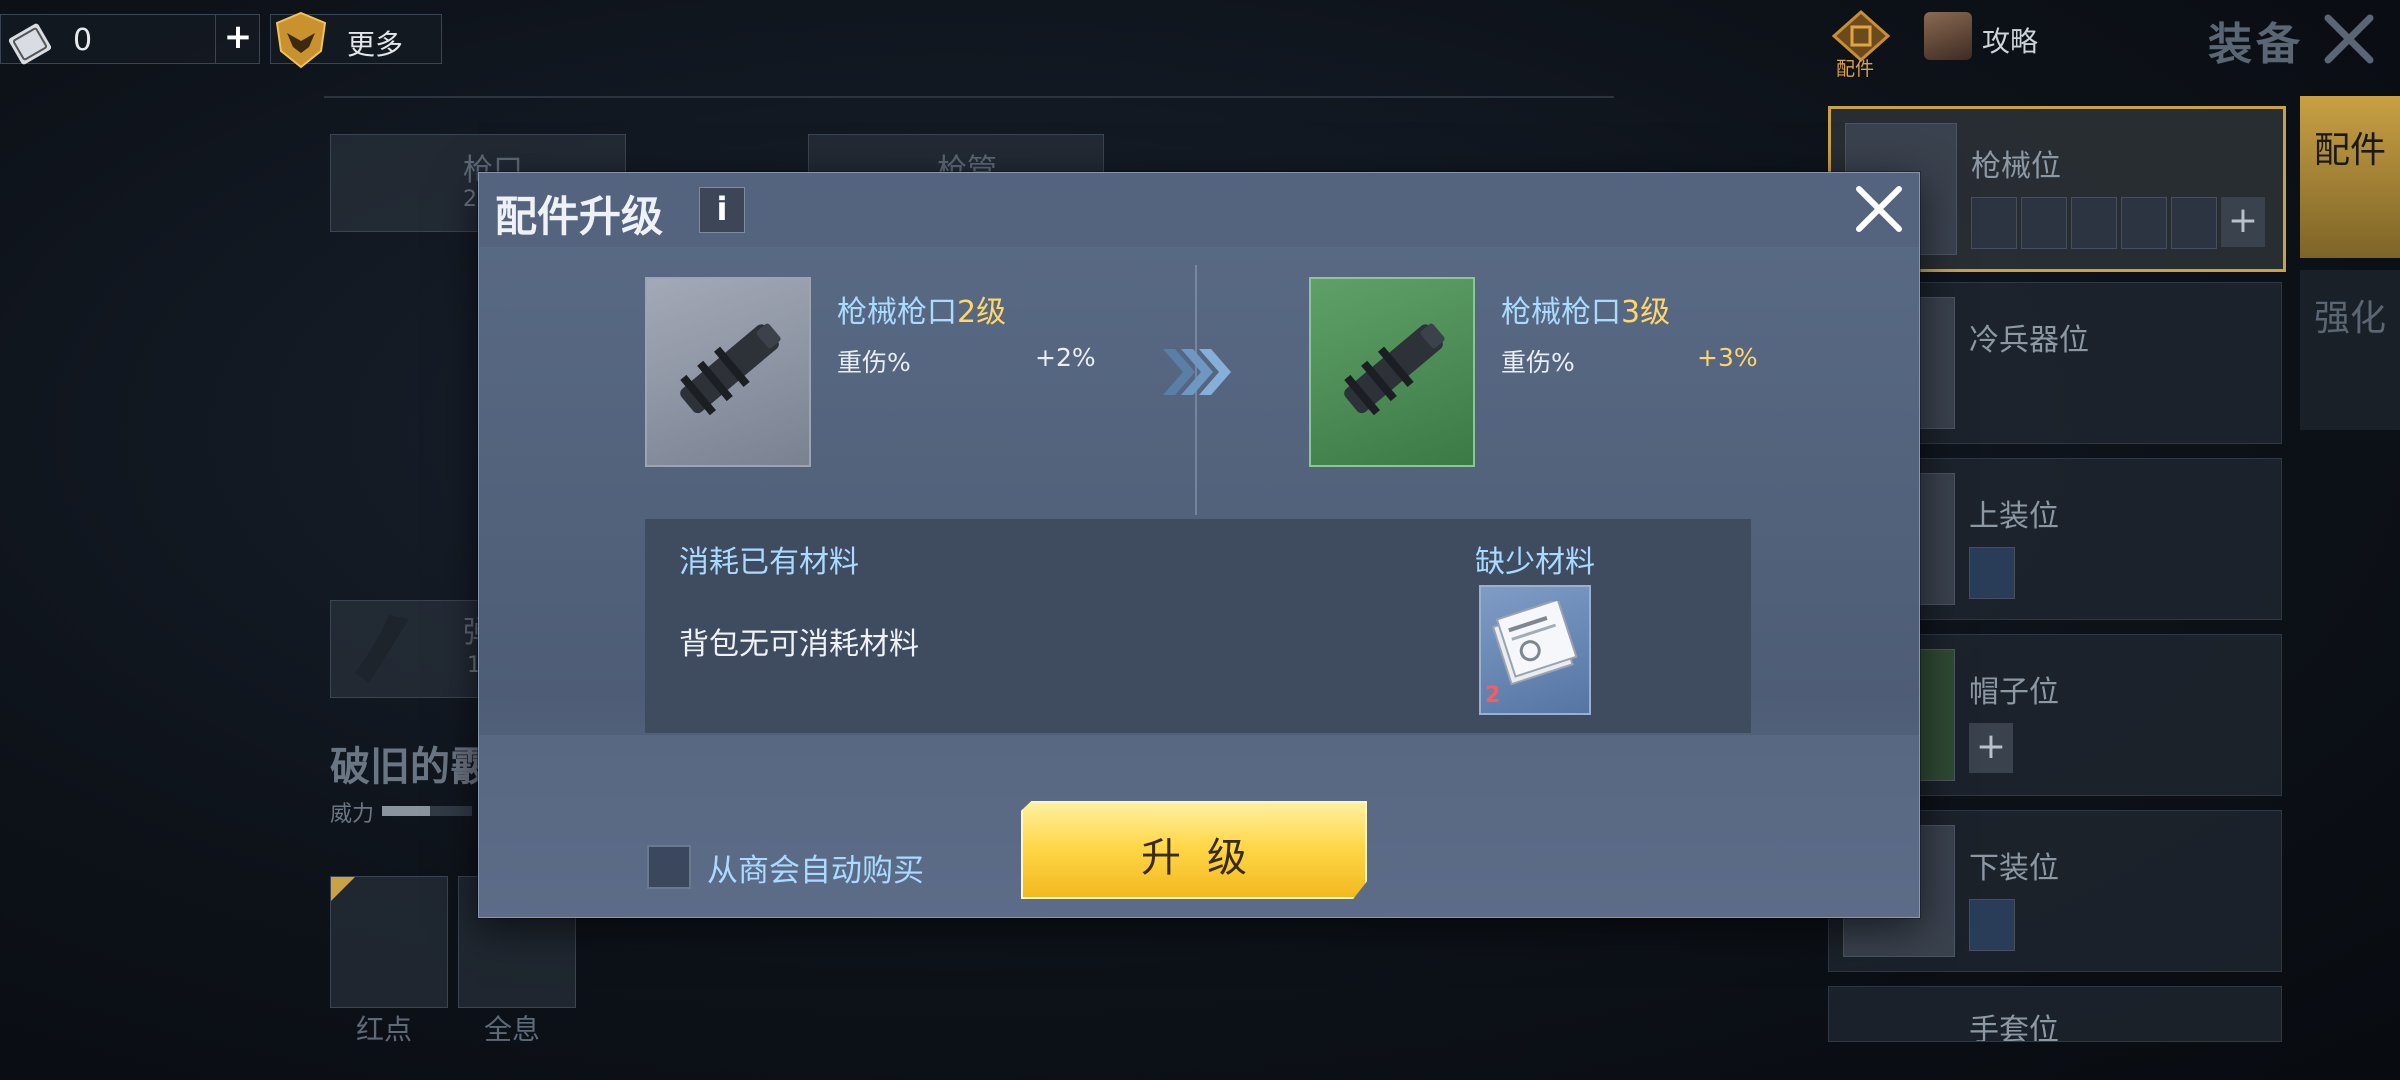 This screenshot has width=2400, height=1080. I want to click on tab-accessory: 配件, so click(2350, 177).